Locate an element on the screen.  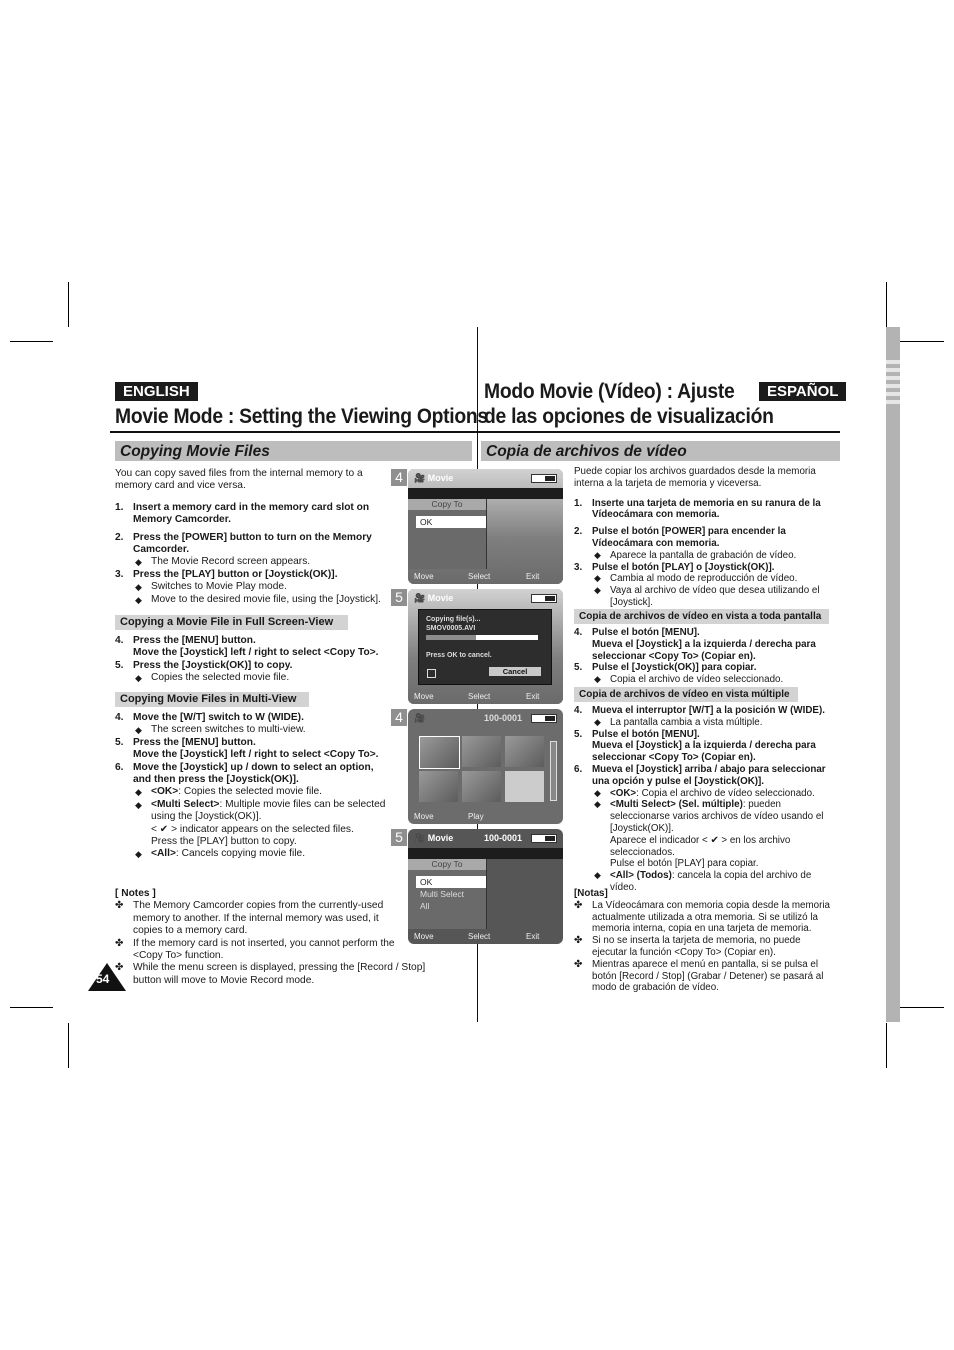
side-tab is located at coordinates (893, 674).